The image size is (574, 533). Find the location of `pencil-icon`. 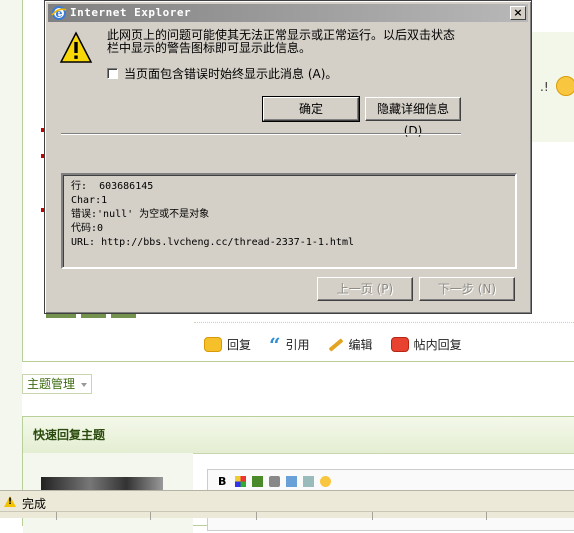

pencil-icon is located at coordinates (335, 344).